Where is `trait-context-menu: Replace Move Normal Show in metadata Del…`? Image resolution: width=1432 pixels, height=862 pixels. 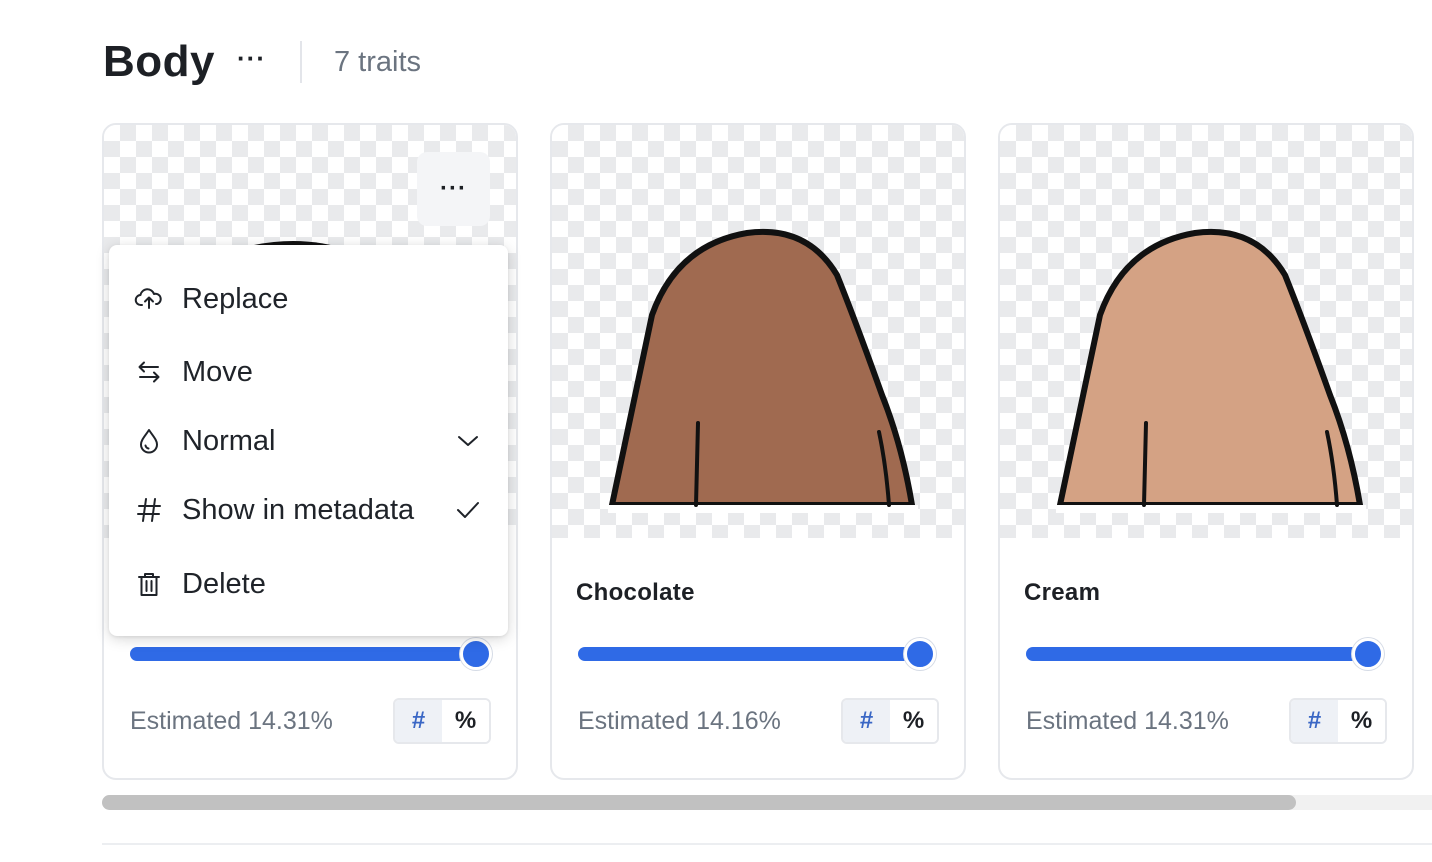 trait-context-menu: Replace Move Normal Show in metadata Del… is located at coordinates (308, 440).